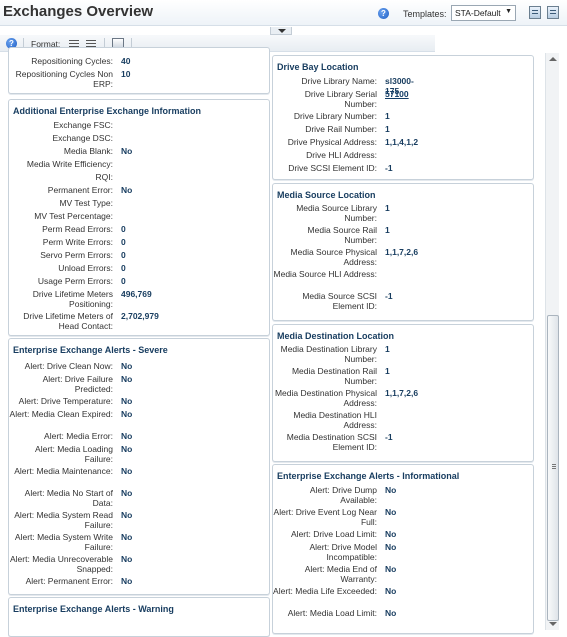 The height and width of the screenshot is (637, 567). What do you see at coordinates (340, 99) in the screenshot?
I see `field-label: Drive Library Serial Number:` at bounding box center [340, 99].